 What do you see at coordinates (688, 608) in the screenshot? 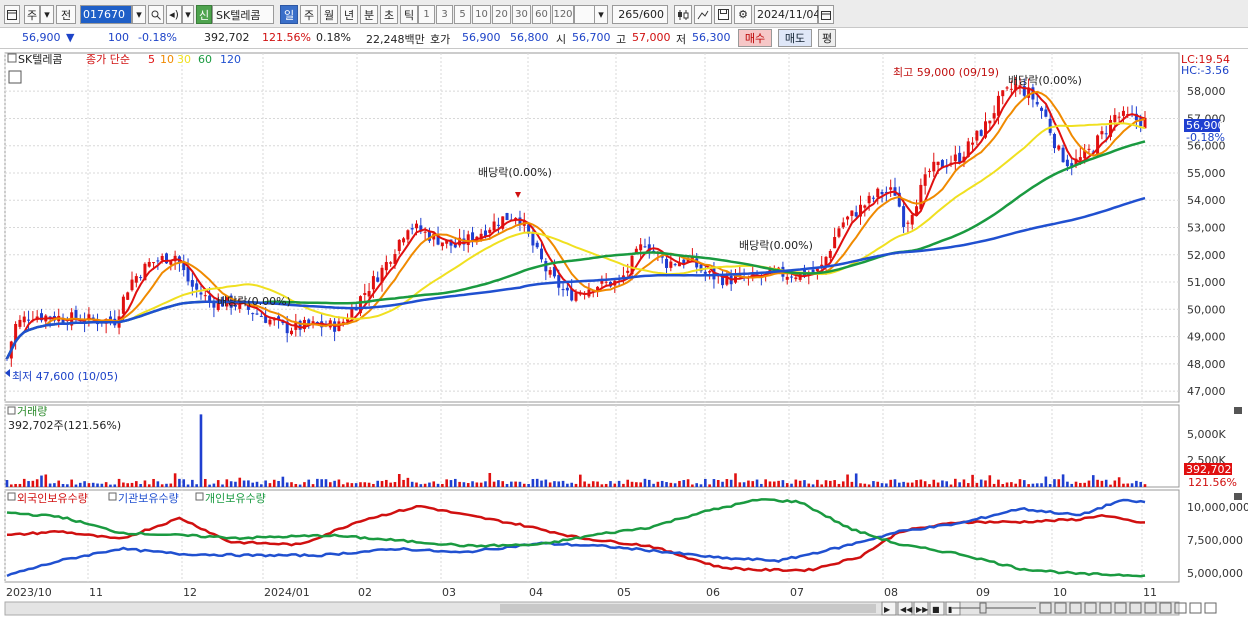
I see `scrollbar-thumb` at bounding box center [688, 608].